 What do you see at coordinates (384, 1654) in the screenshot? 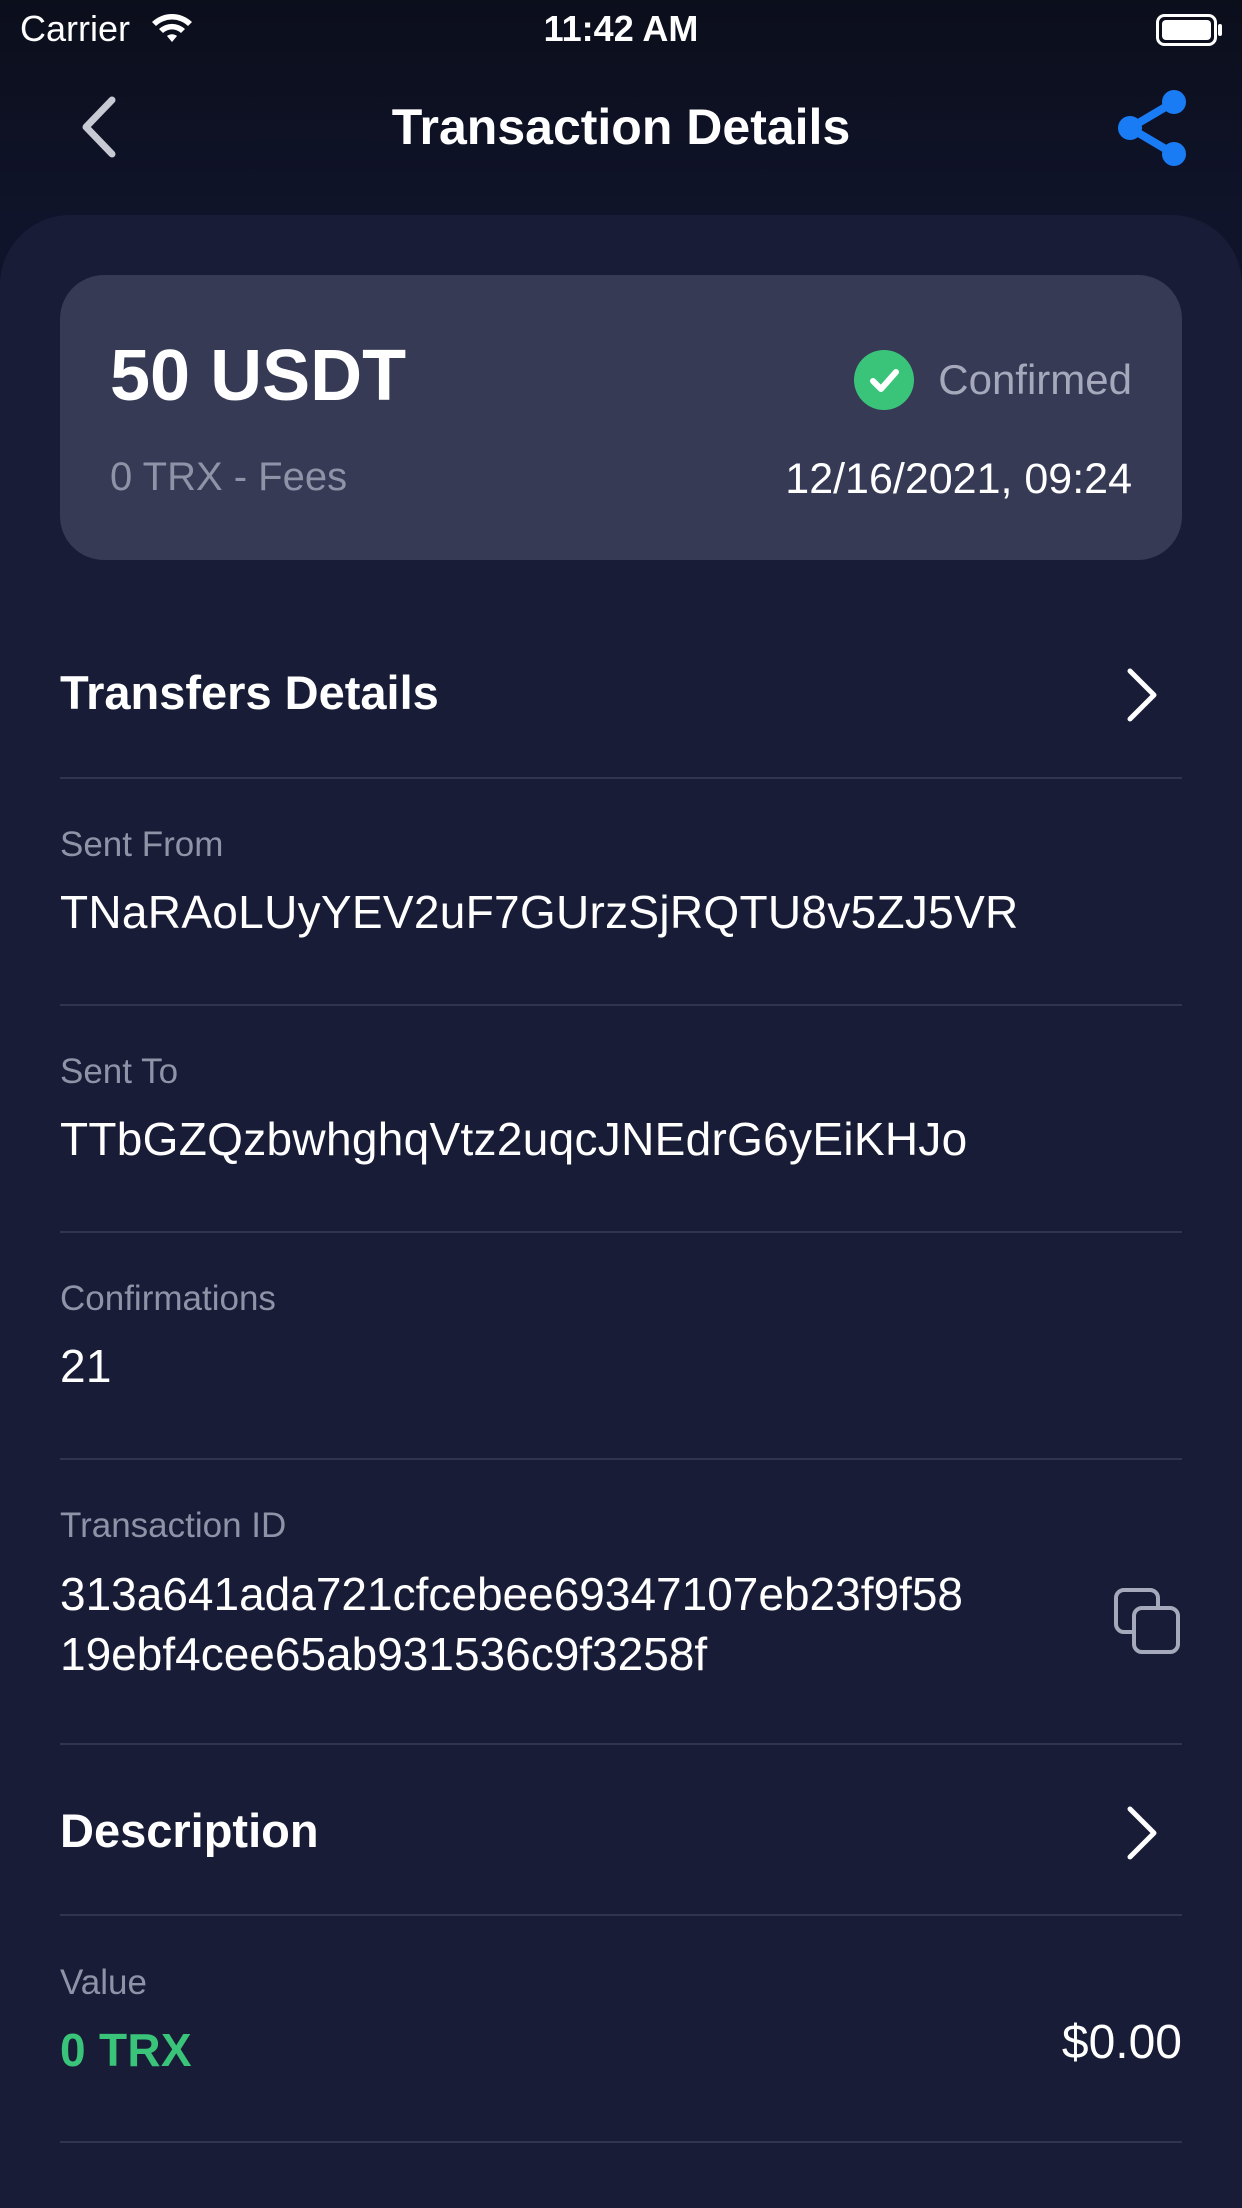
I see `transaction-id-line: 19ebf4cee65ab931536c9f3258f` at bounding box center [384, 1654].